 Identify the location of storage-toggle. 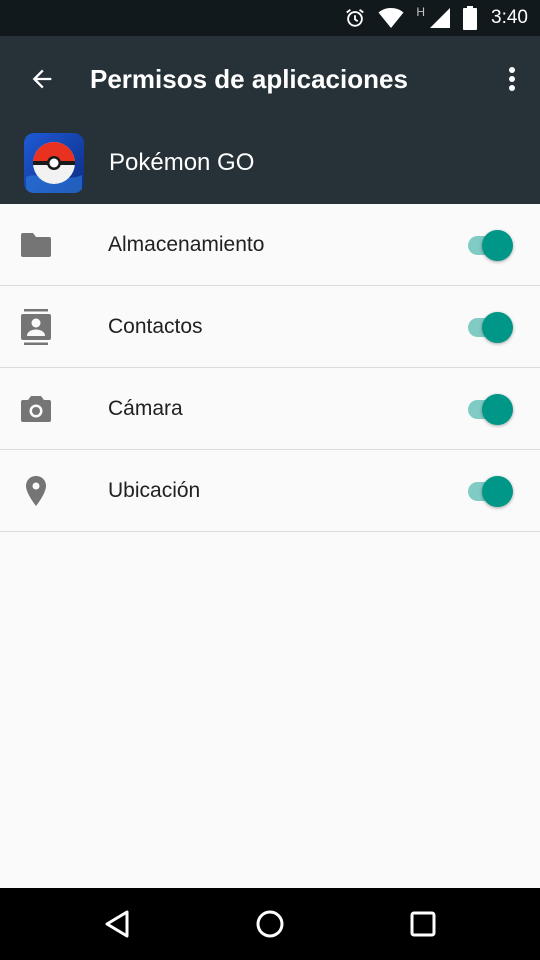
(484, 245).